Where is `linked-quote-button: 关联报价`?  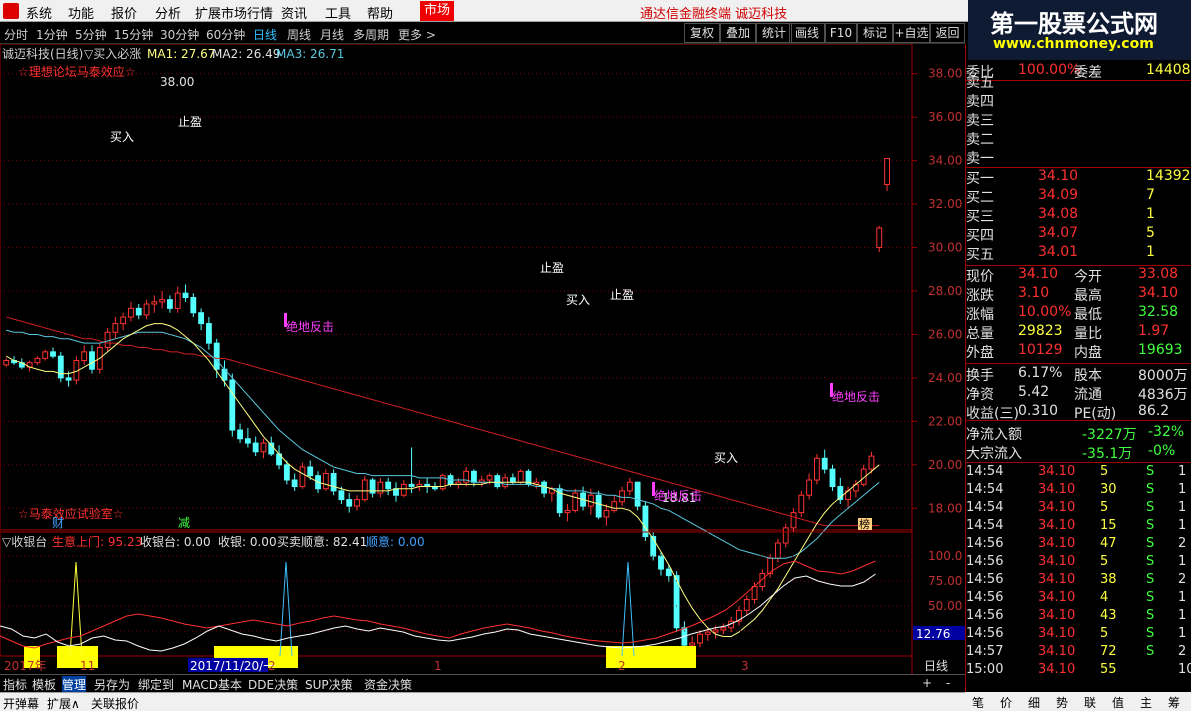 linked-quote-button: 关联报价 is located at coordinates (115, 703).